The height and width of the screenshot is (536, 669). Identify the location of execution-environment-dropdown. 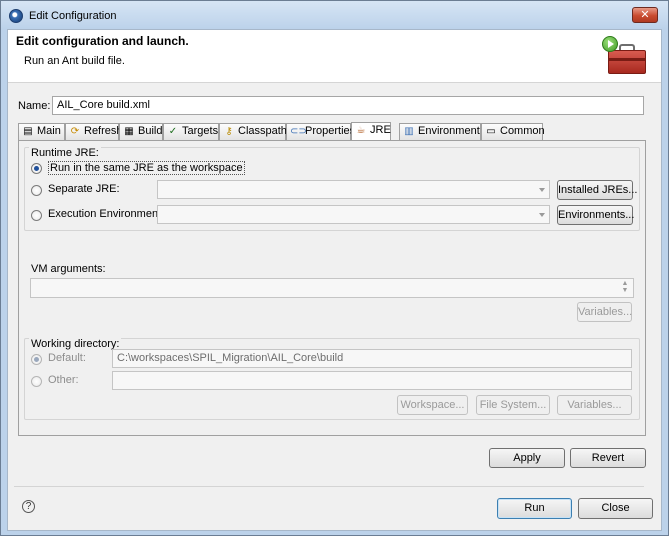
(353, 214).